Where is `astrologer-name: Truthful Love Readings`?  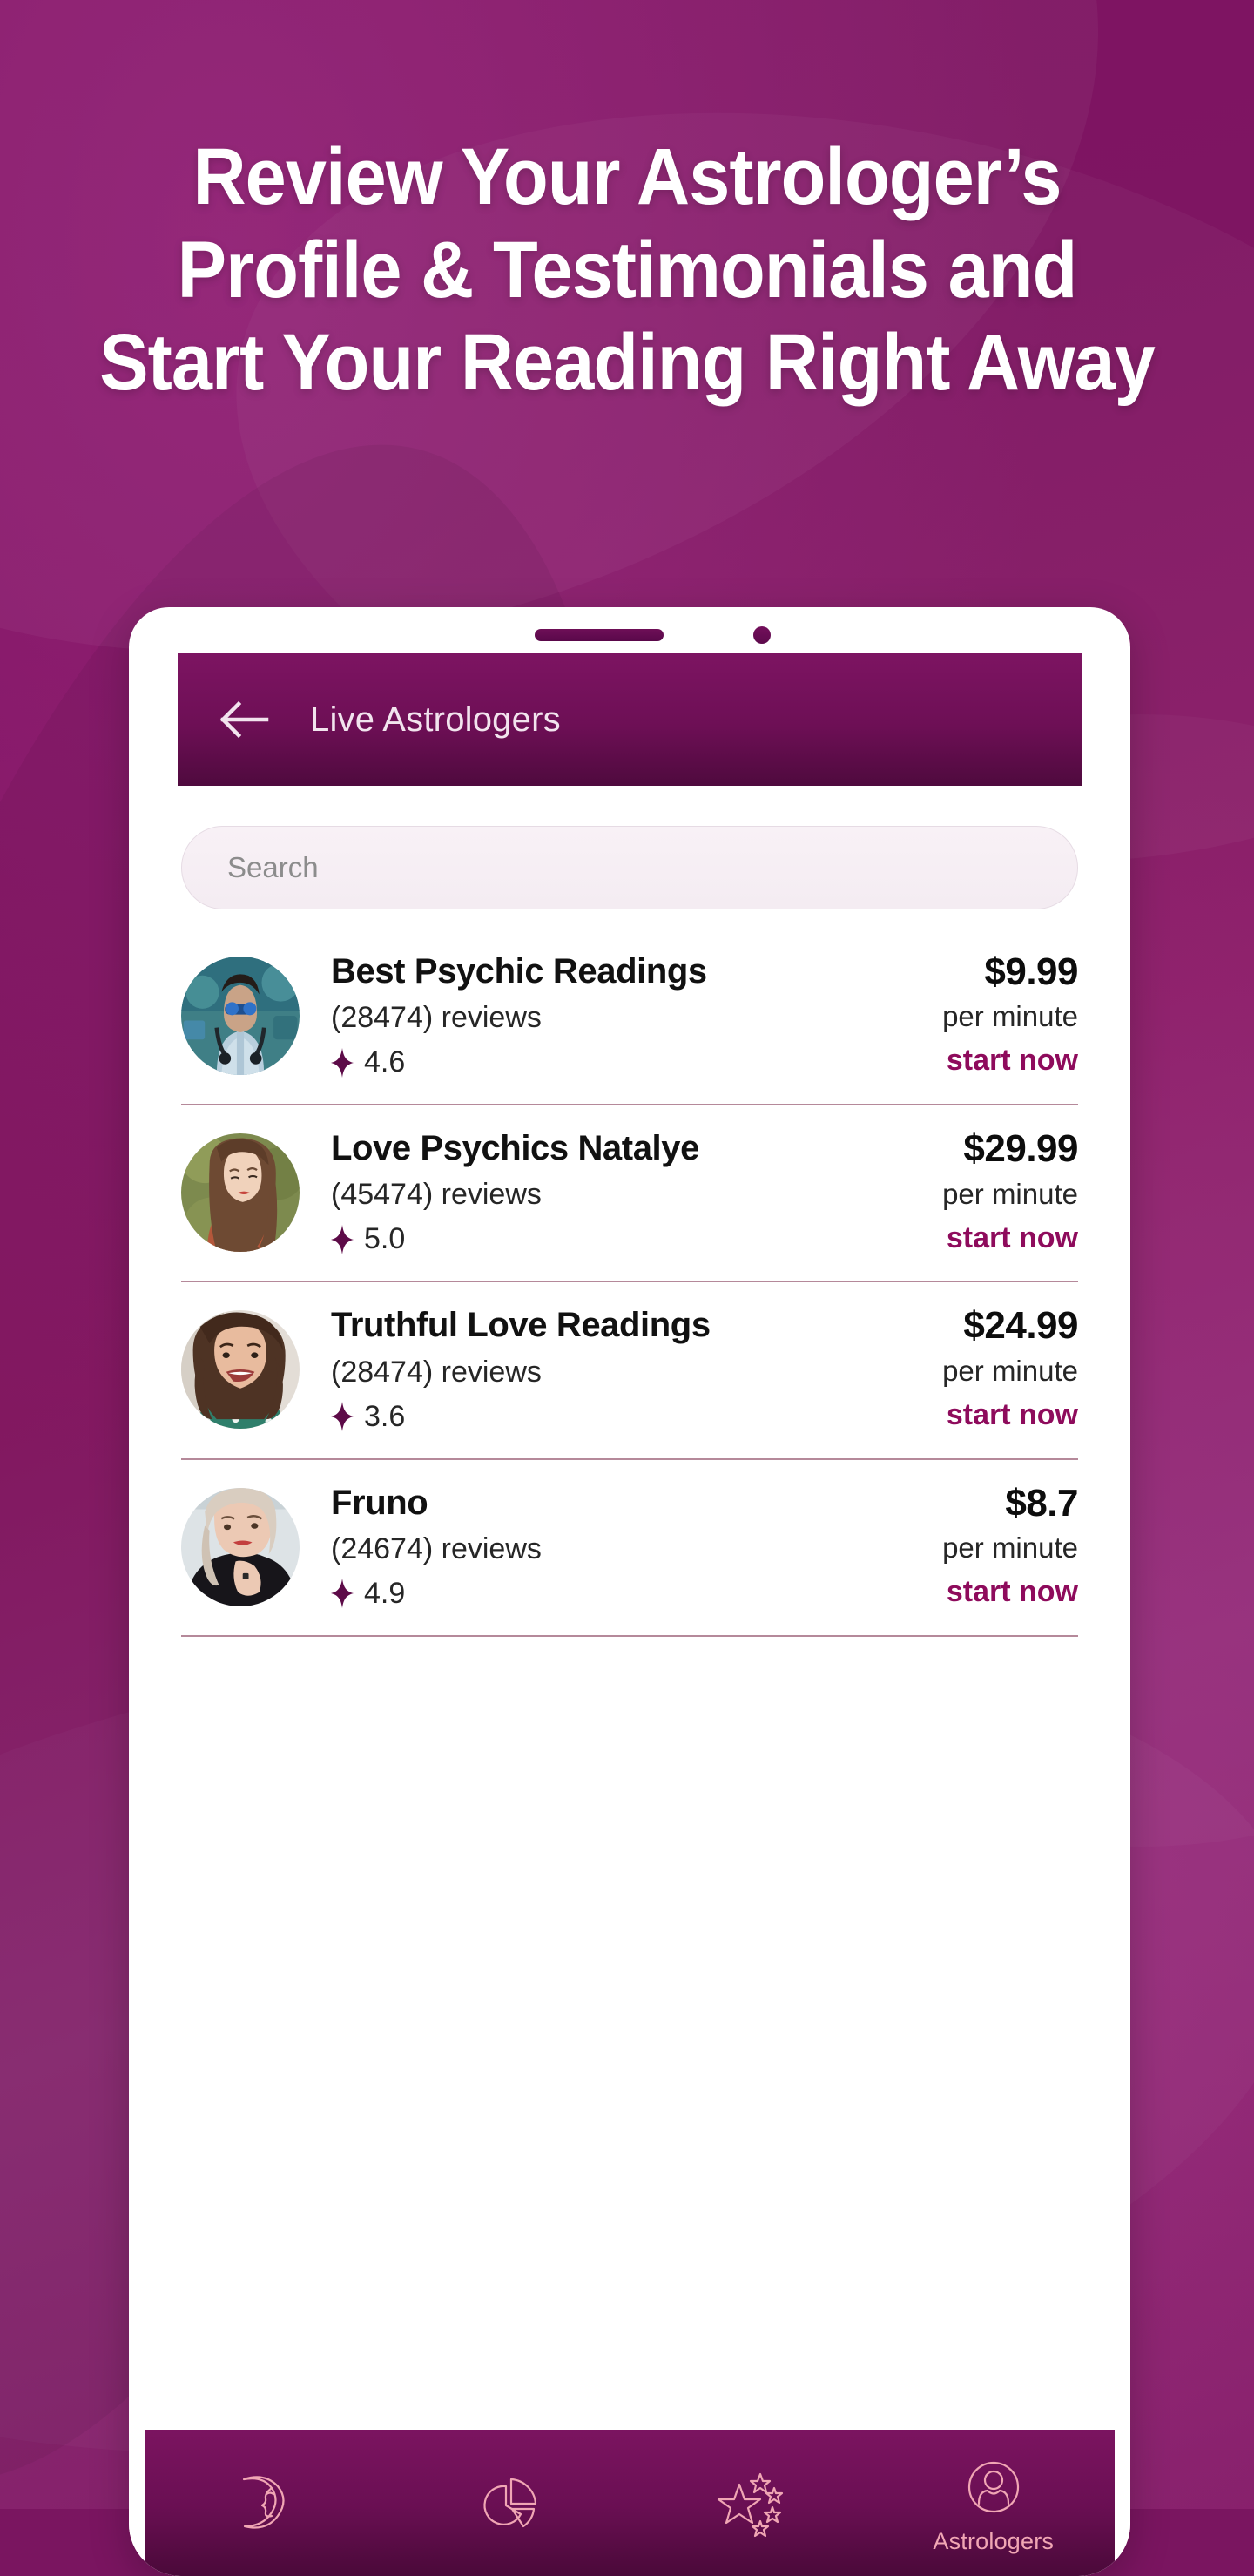 astrologer-name: Truthful Love Readings is located at coordinates (521, 1325).